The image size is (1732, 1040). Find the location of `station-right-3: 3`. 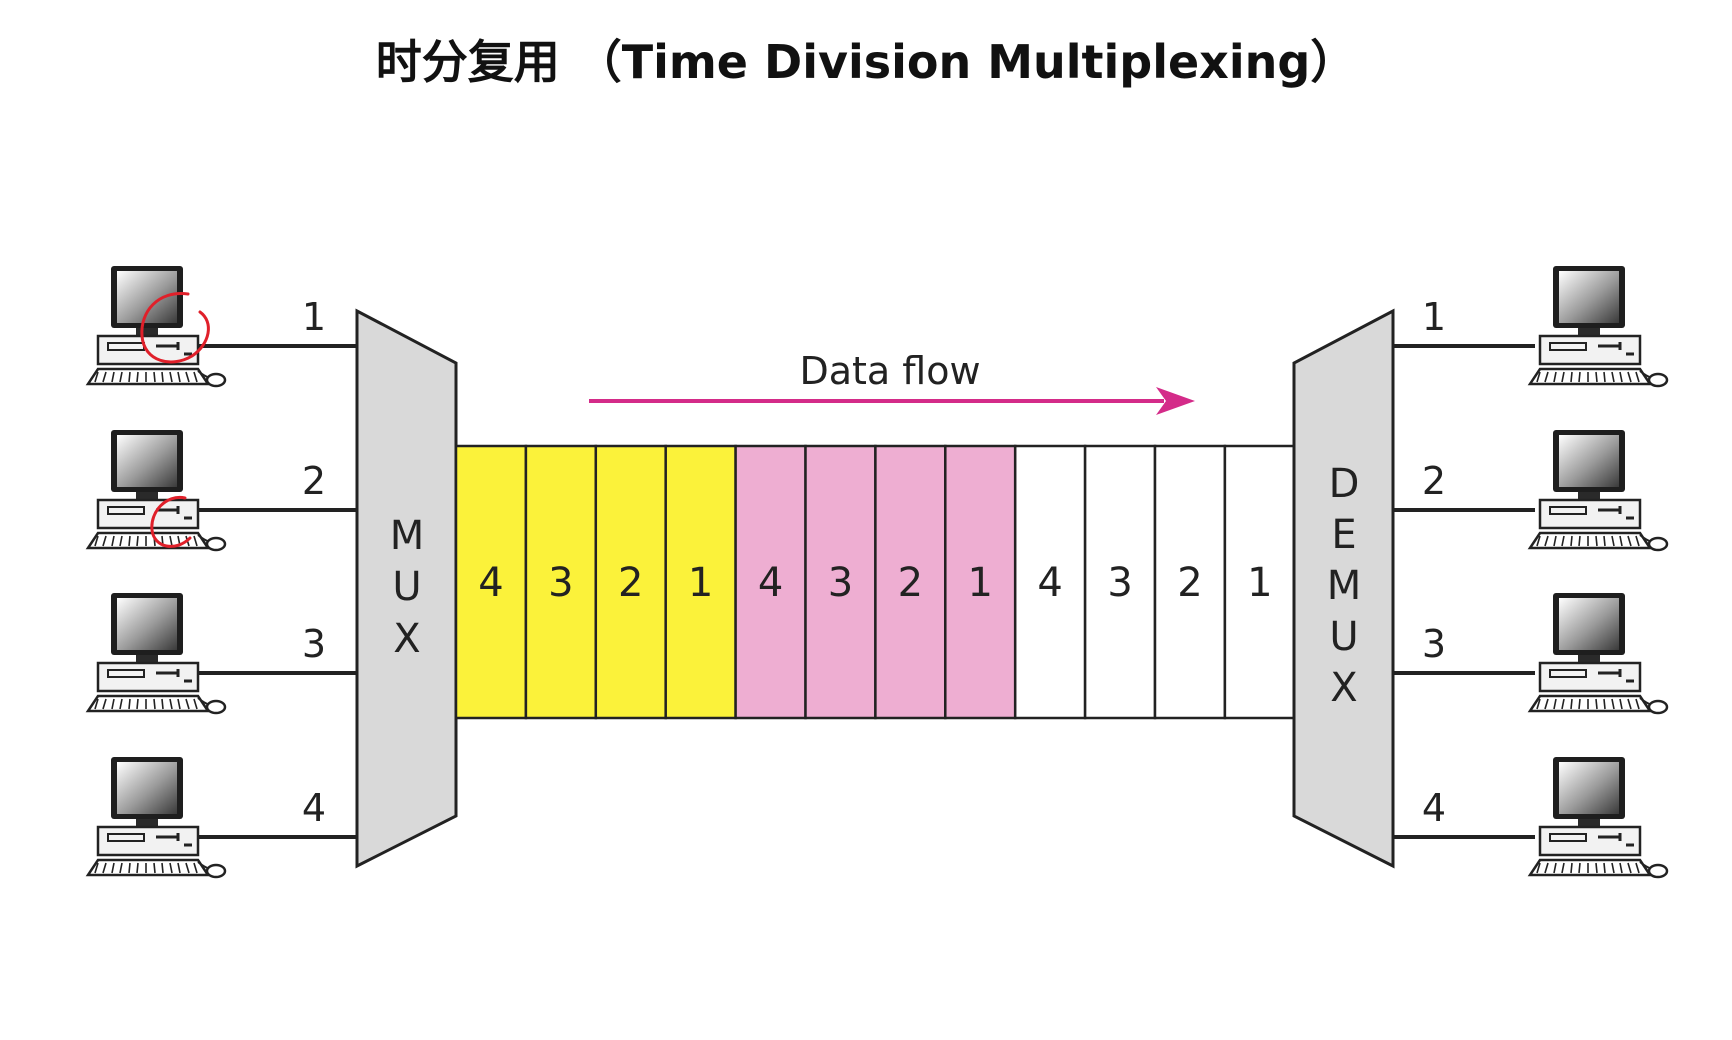

station-right-3: 3 is located at coordinates (1531, 653).